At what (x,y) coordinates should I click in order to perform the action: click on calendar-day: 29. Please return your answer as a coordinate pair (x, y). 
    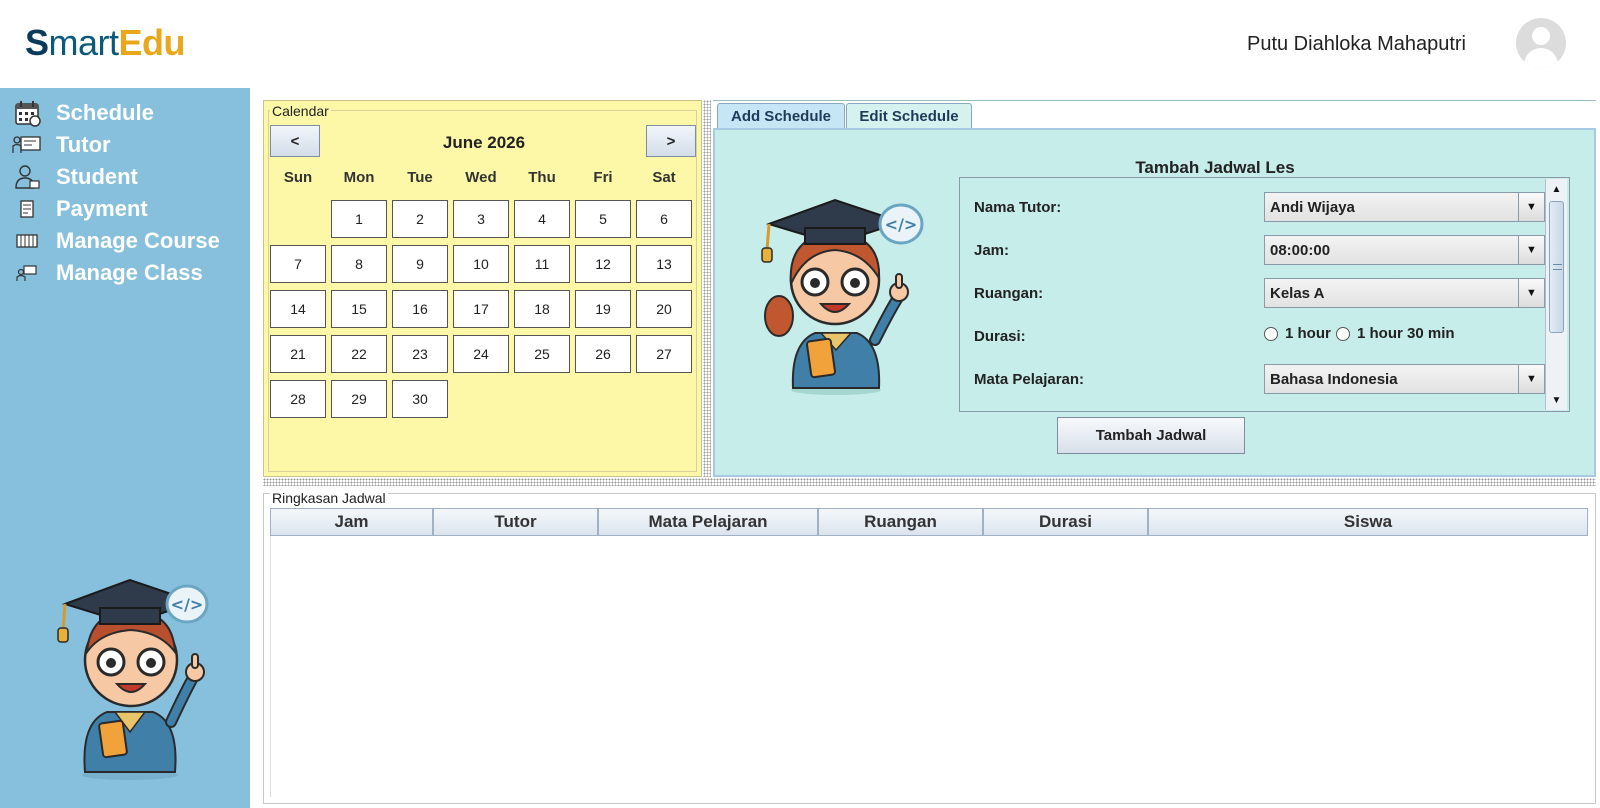
    Looking at the image, I should click on (359, 399).